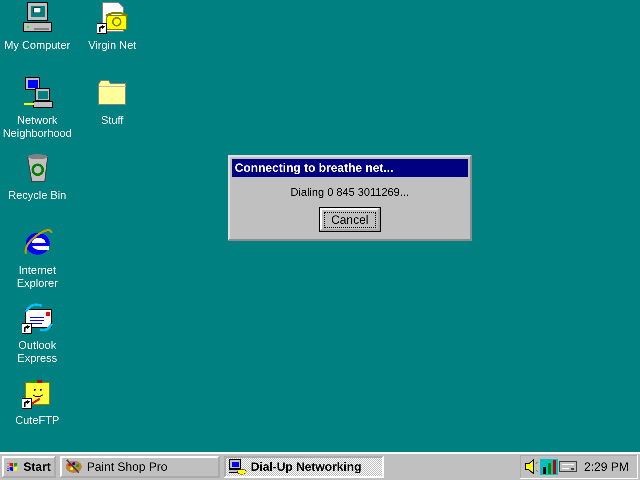 The height and width of the screenshot is (480, 640). What do you see at coordinates (568, 467) in the screenshot?
I see `modem-icon` at bounding box center [568, 467].